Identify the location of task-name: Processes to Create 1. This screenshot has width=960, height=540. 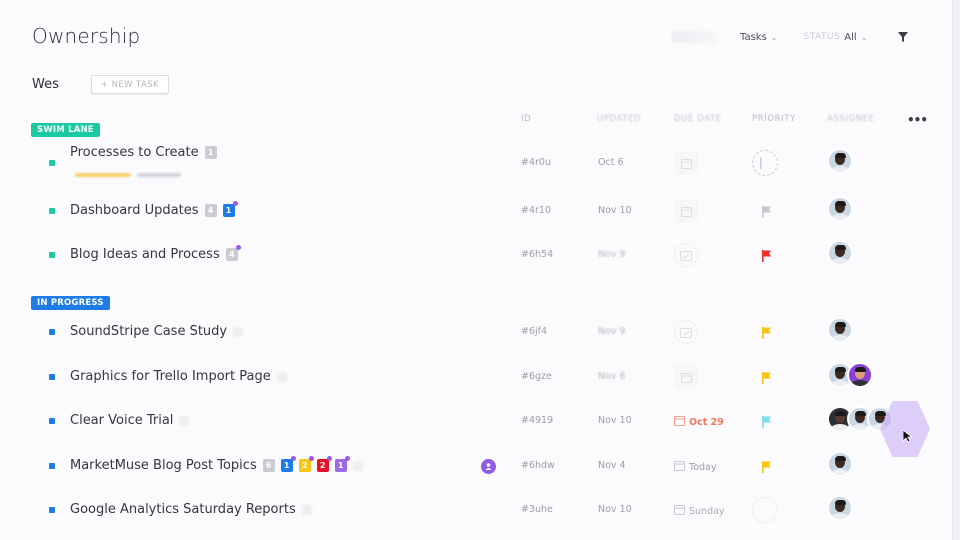
(143, 152).